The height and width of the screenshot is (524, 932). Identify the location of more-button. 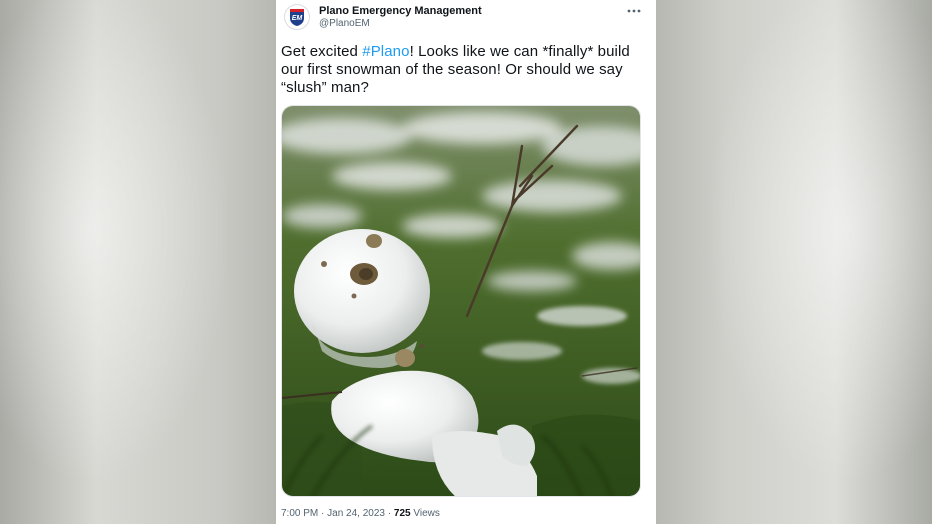
(634, 11).